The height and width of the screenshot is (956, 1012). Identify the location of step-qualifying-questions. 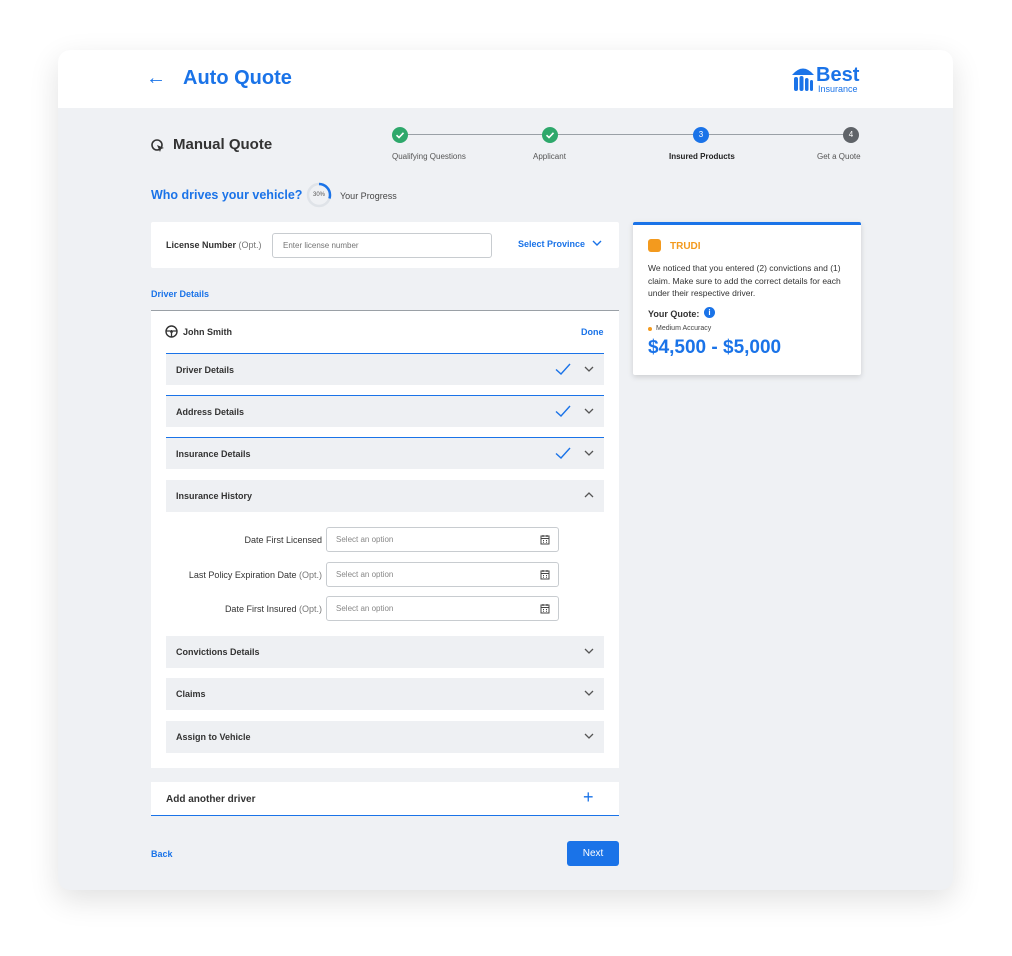
(400, 135).